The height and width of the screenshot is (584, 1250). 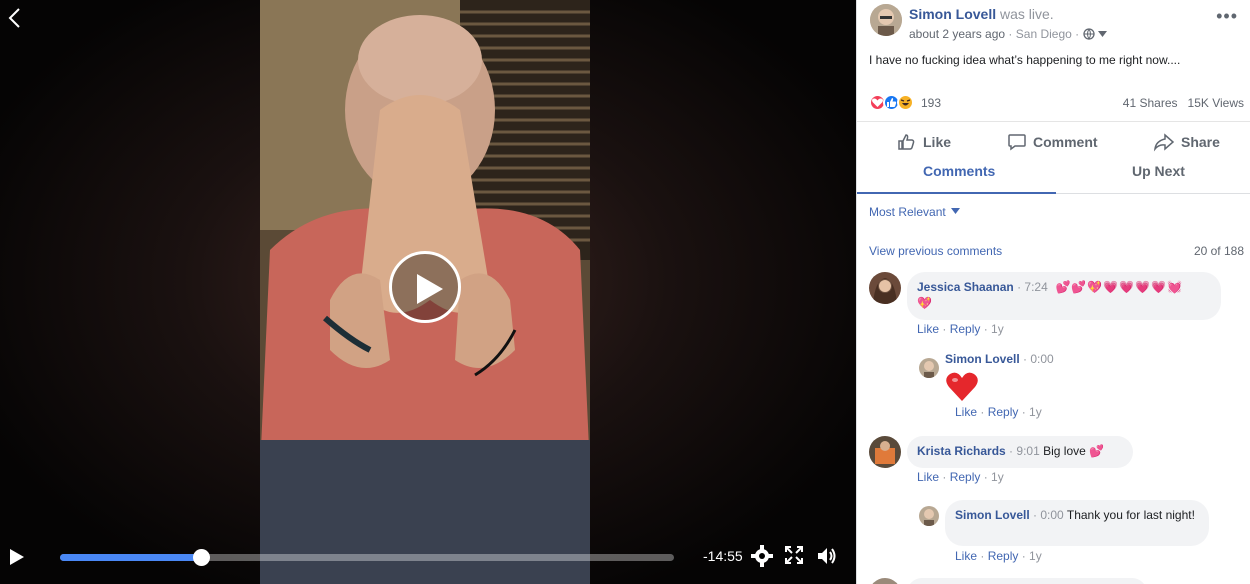 What do you see at coordinates (962, 387) in the screenshot?
I see `heart-icon` at bounding box center [962, 387].